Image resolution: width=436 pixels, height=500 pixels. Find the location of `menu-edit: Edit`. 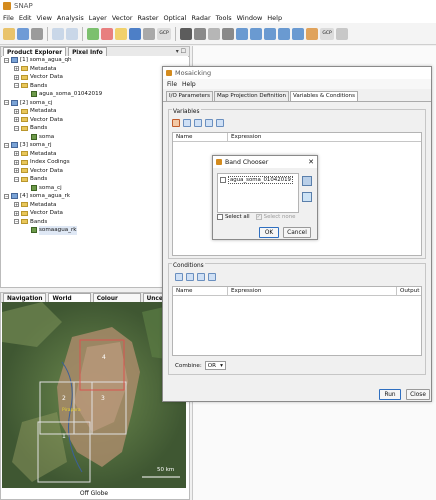

menu-edit: Edit is located at coordinates (25, 18).